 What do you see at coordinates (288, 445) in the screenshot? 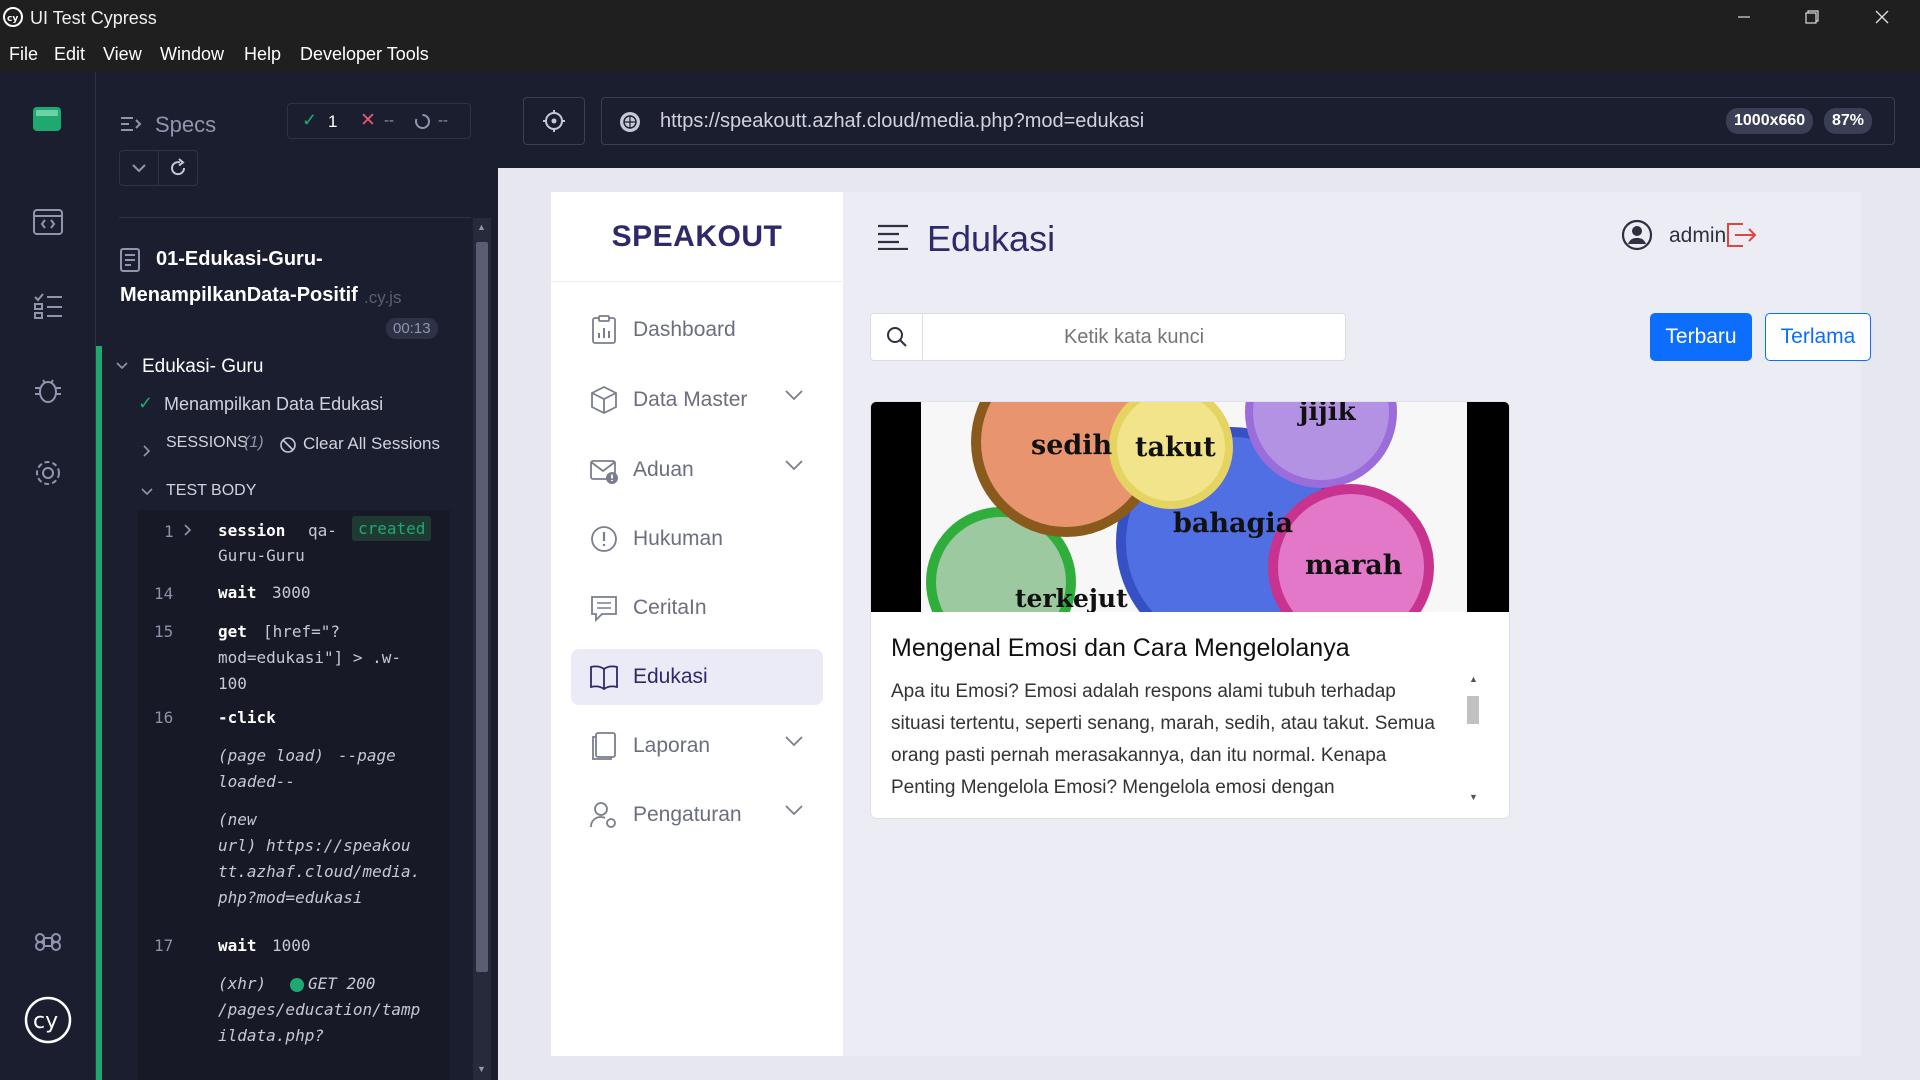
I see `clear-sessions-icon` at bounding box center [288, 445].